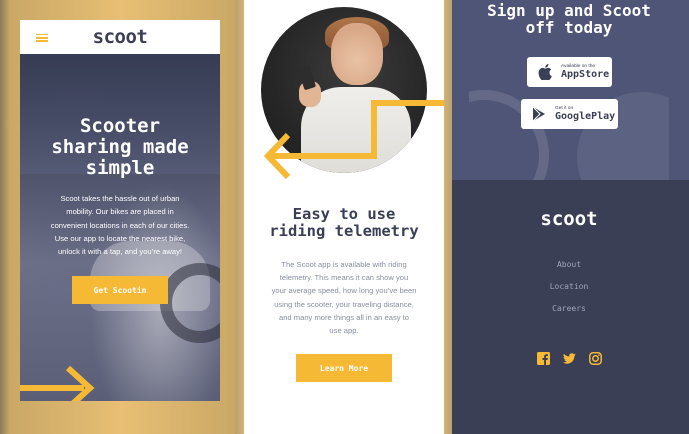 The height and width of the screenshot is (434, 689). I want to click on footer-nav: About Location Careers, so click(569, 287).